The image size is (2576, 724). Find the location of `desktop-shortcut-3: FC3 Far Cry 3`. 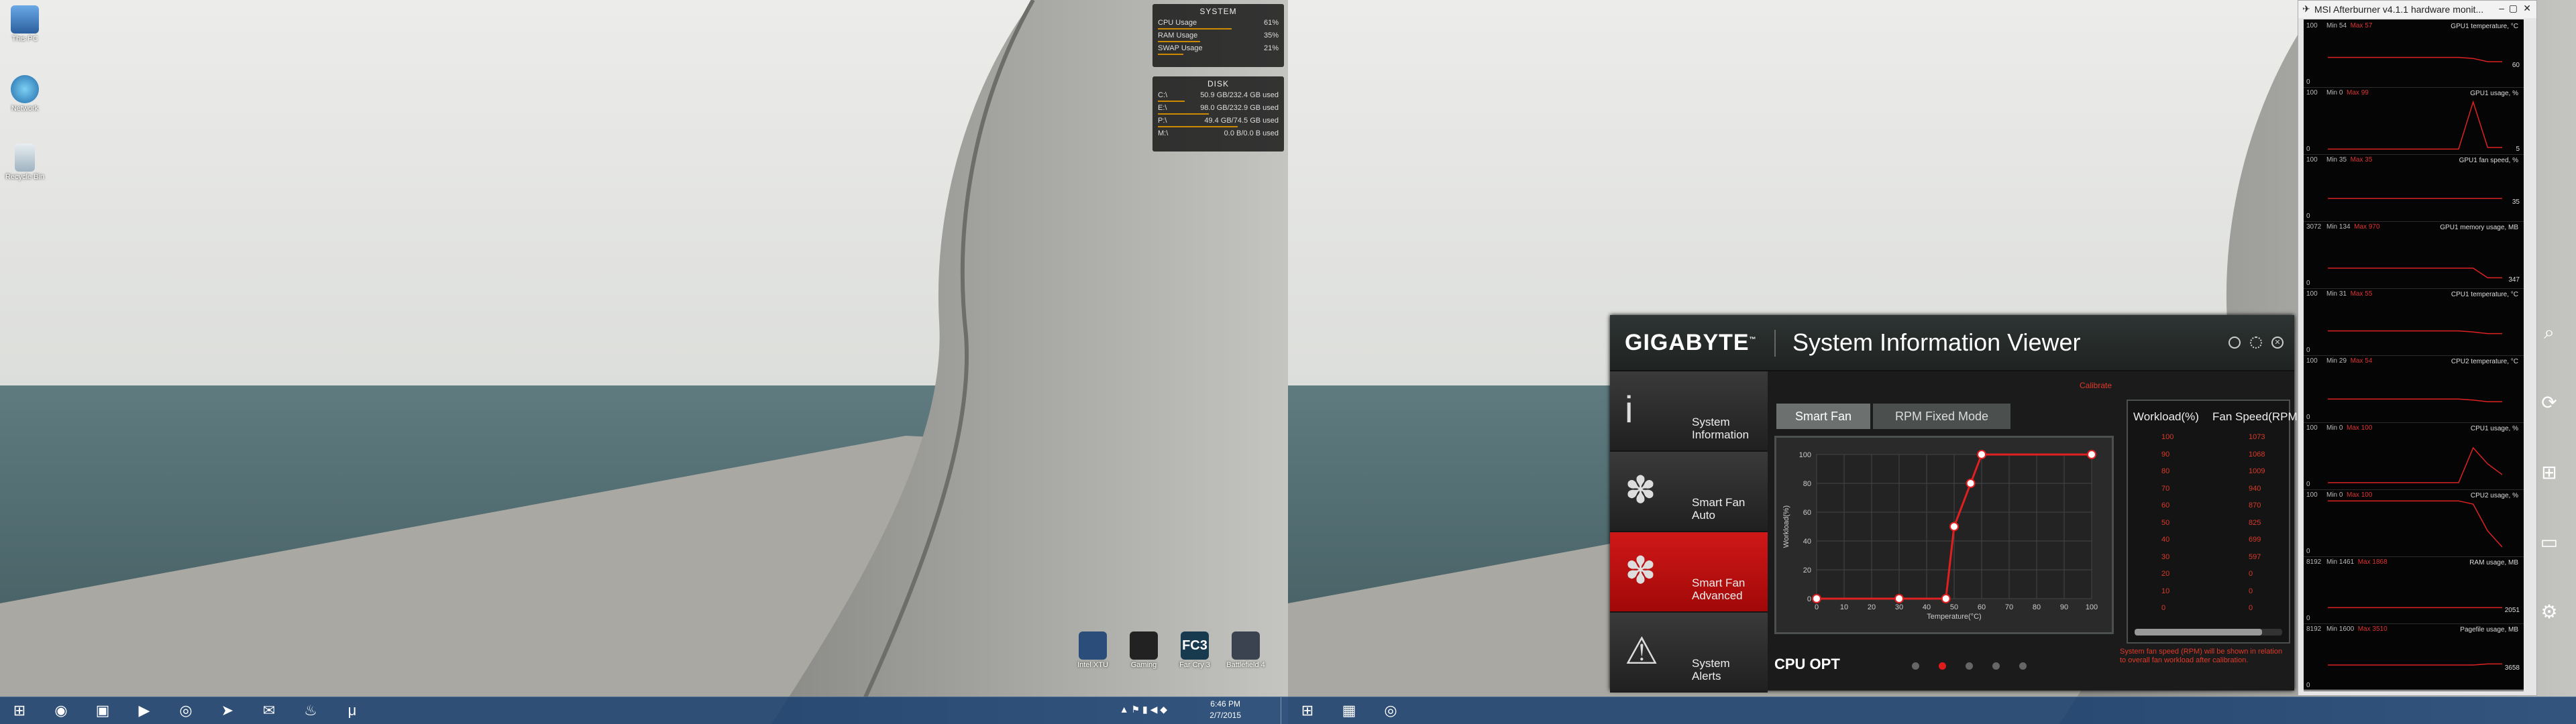

desktop-shortcut-3: FC3 Far Cry 3 is located at coordinates (1194, 650).